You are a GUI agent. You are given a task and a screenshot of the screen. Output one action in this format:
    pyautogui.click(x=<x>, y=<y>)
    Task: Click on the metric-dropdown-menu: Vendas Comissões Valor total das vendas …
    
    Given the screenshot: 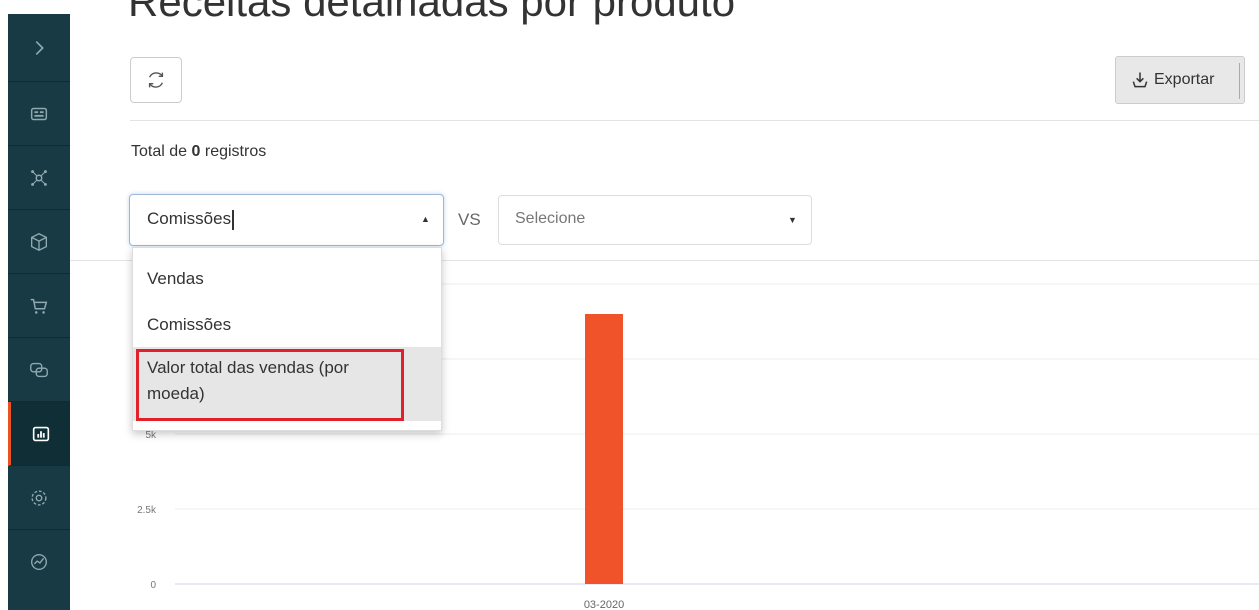 What is the action you would take?
    pyautogui.click(x=287, y=339)
    